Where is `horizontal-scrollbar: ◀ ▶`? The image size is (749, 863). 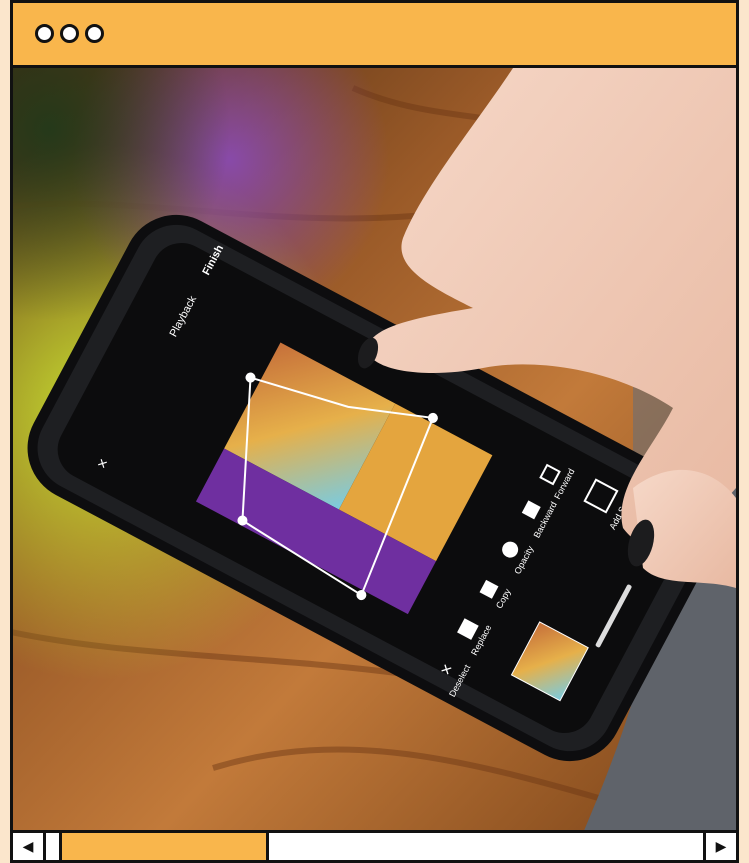 horizontal-scrollbar: ◀ ▶ is located at coordinates (374, 845).